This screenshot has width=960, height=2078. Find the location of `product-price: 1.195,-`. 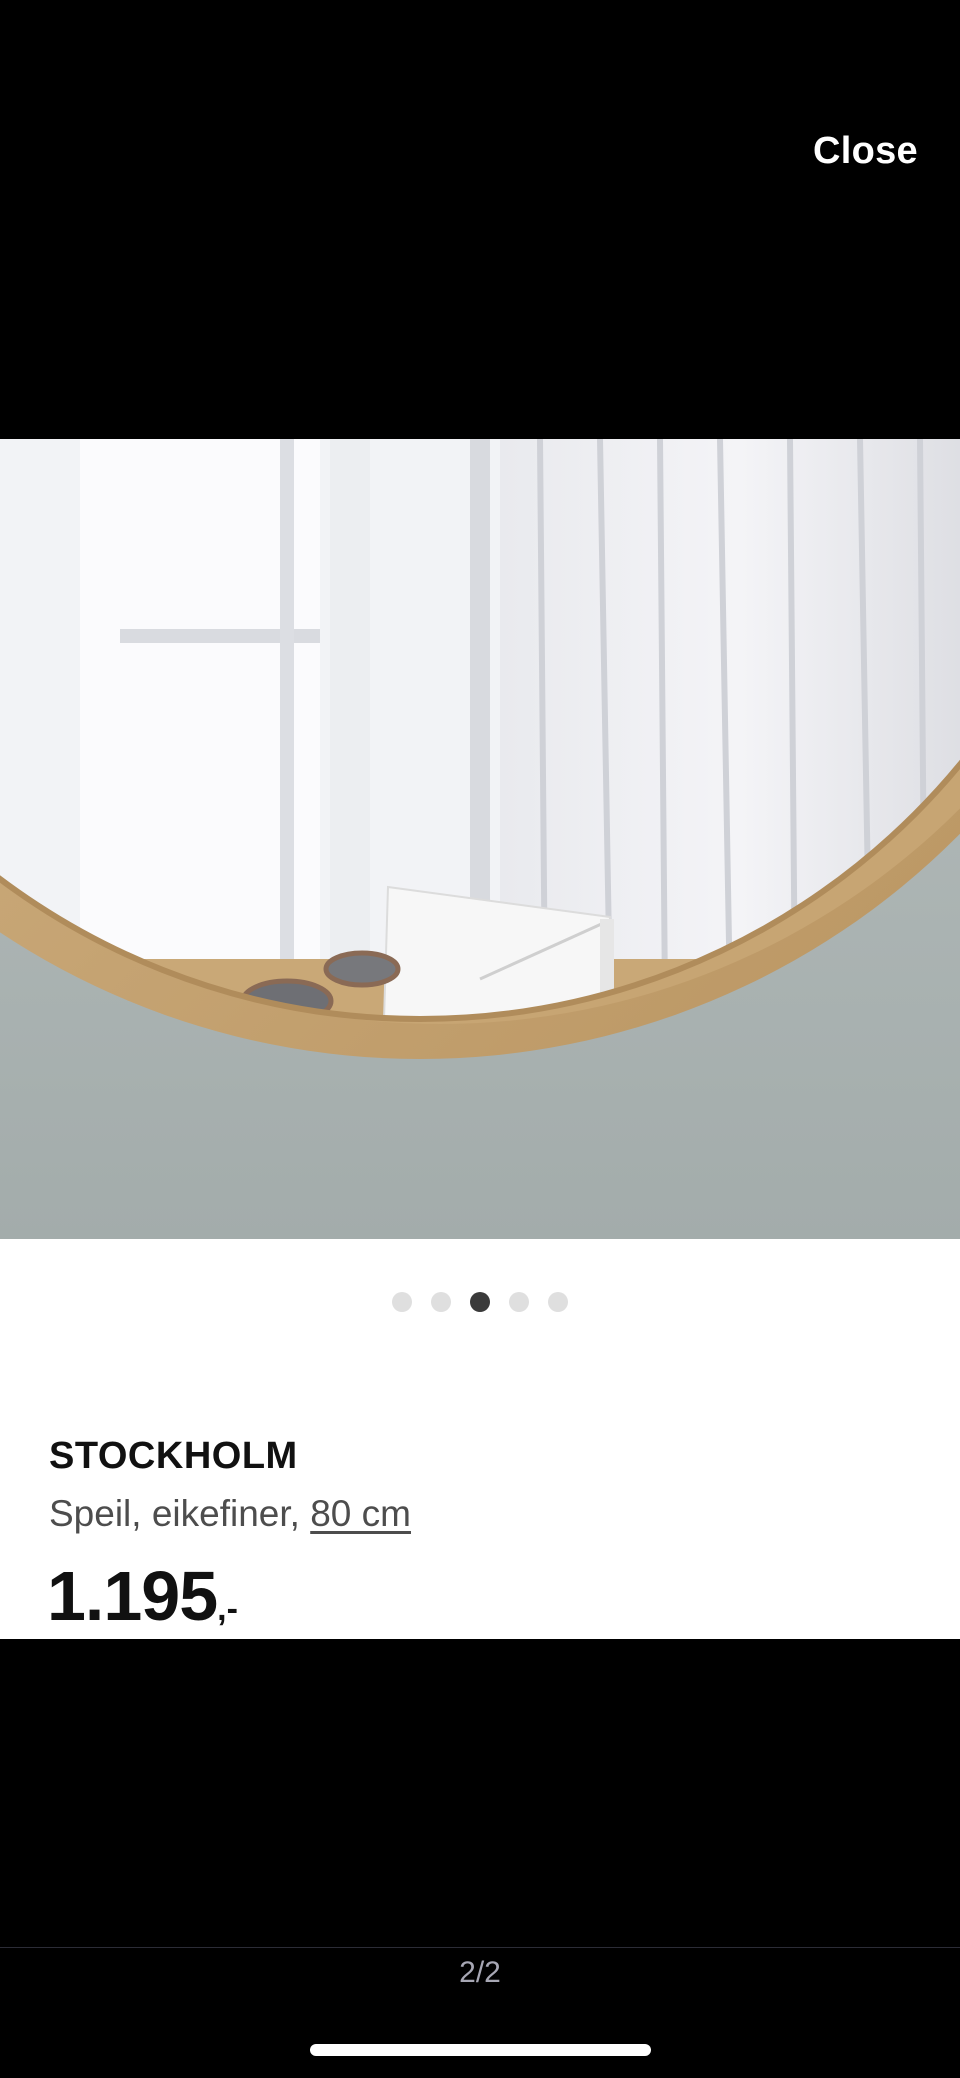

product-price: 1.195,- is located at coordinates (142, 1596).